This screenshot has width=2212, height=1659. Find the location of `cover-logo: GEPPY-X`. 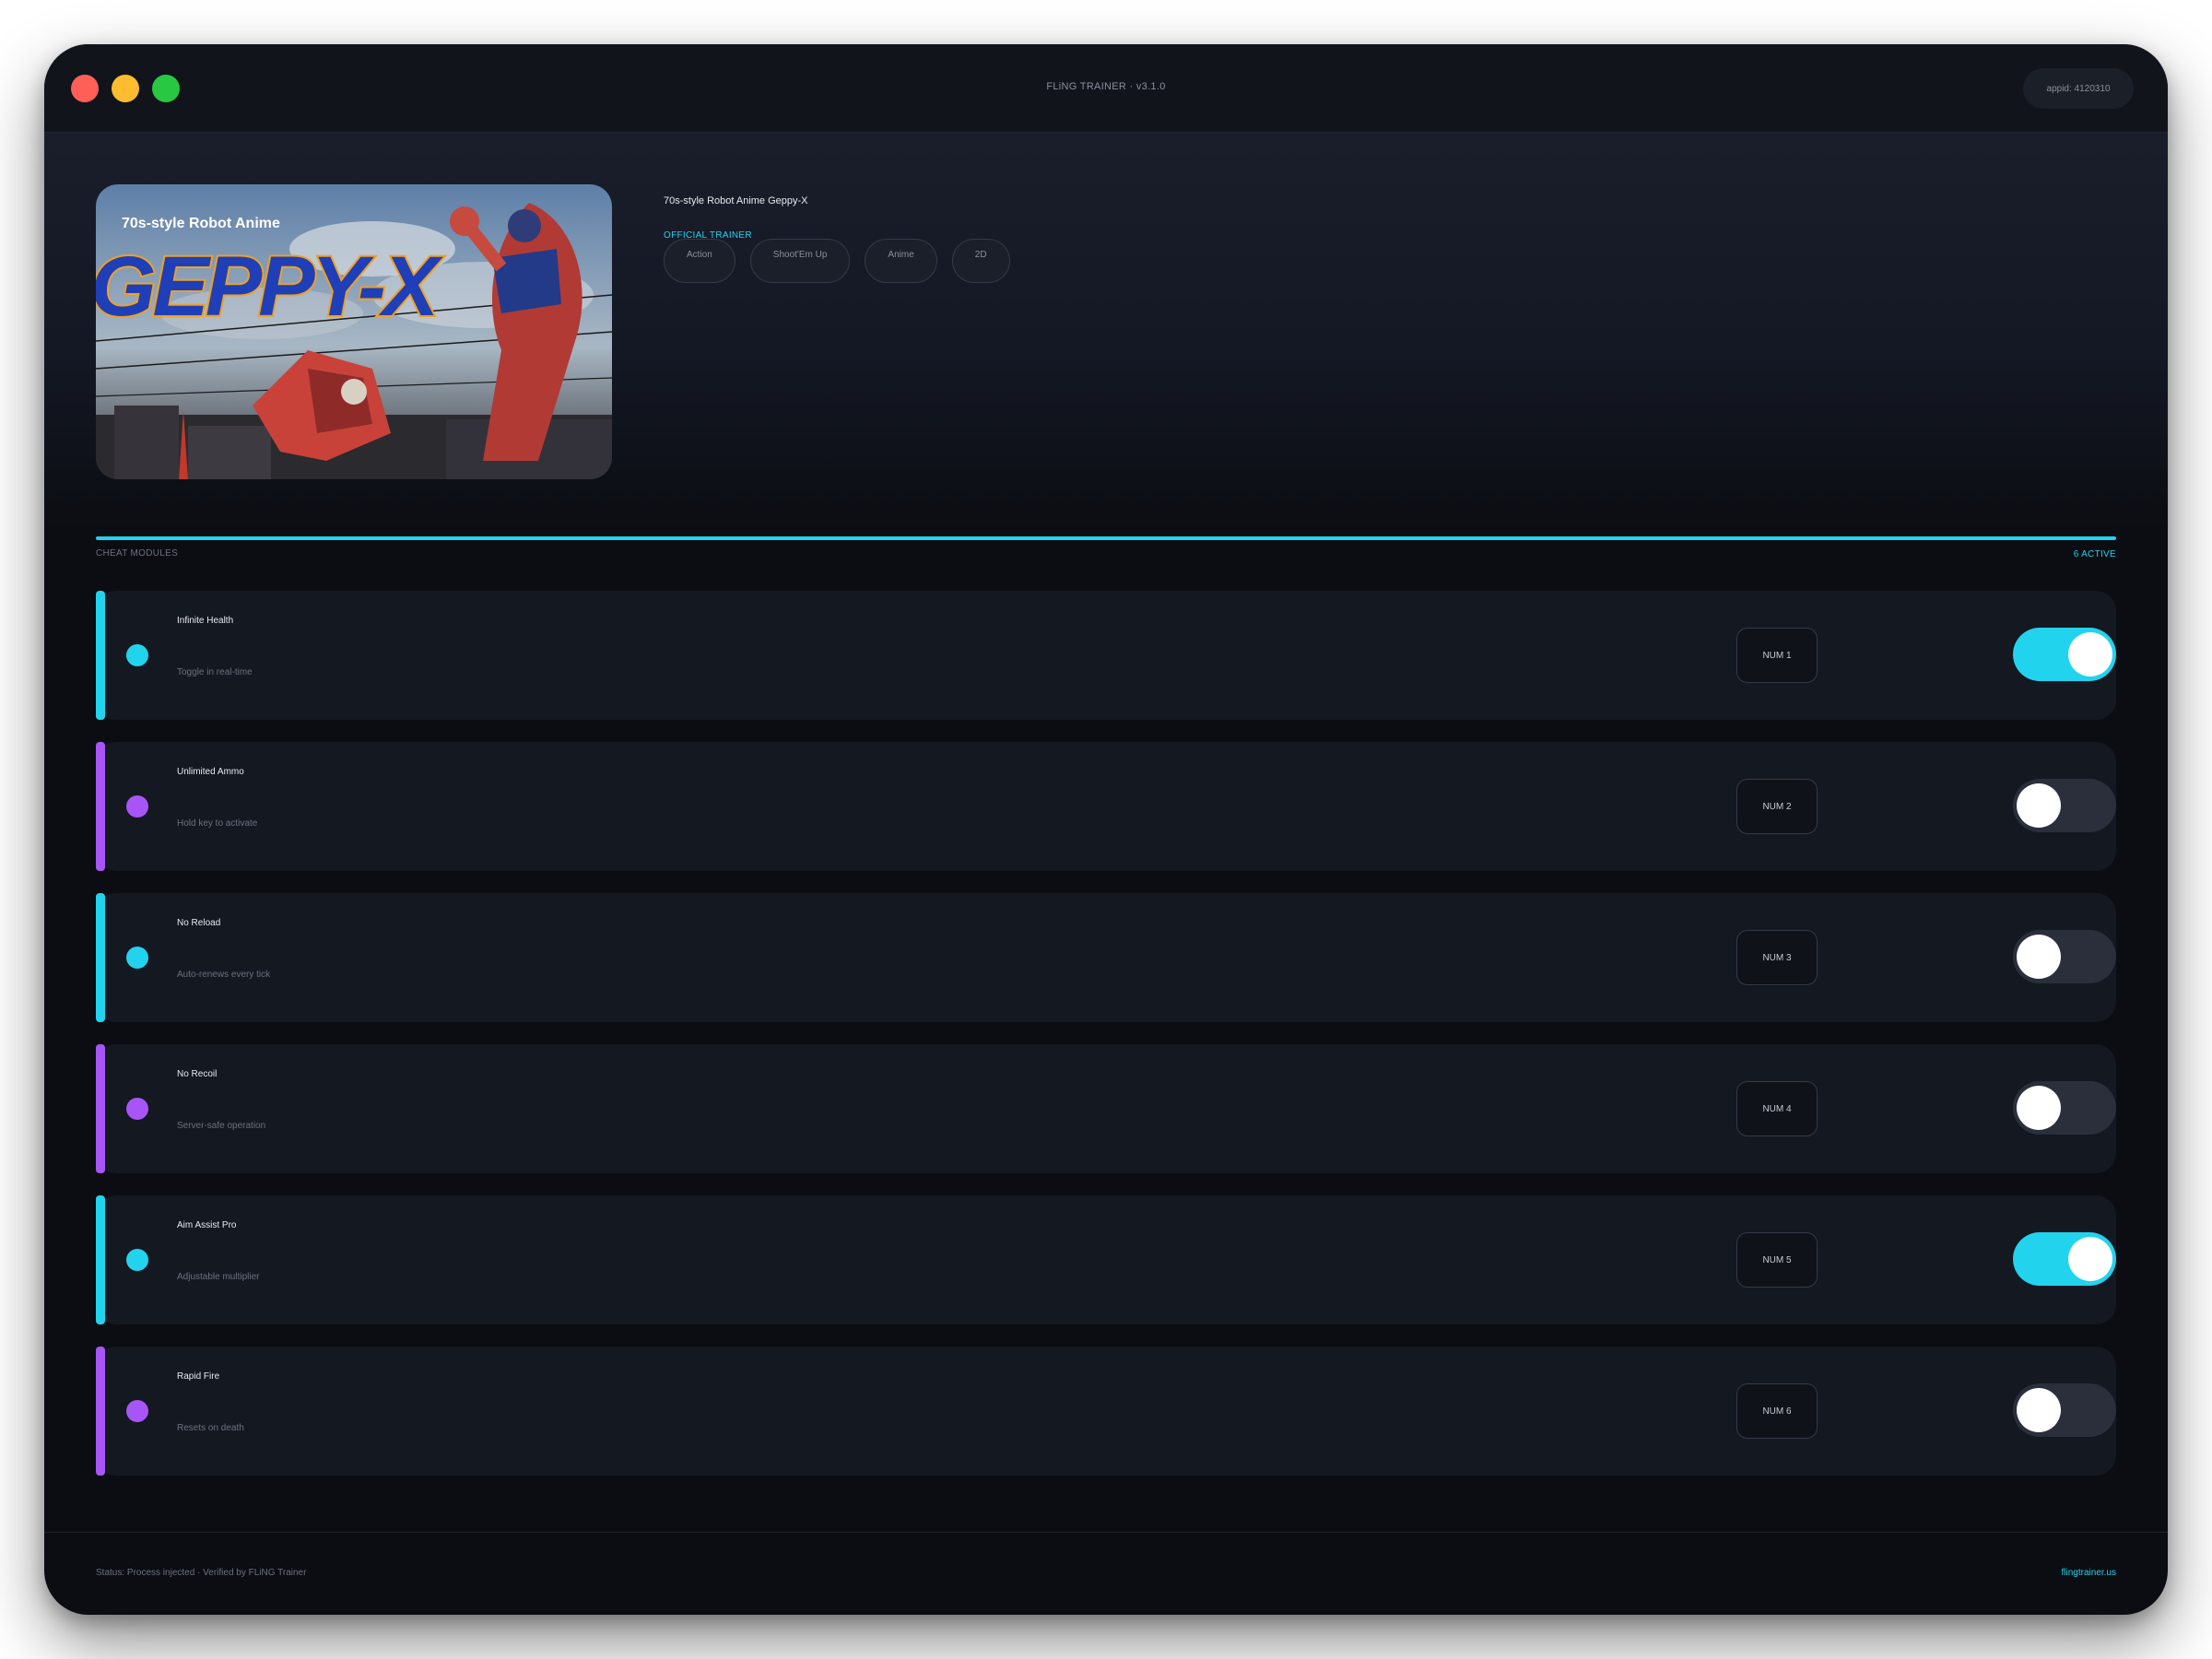

cover-logo: GEPPY-X is located at coordinates (269, 287).